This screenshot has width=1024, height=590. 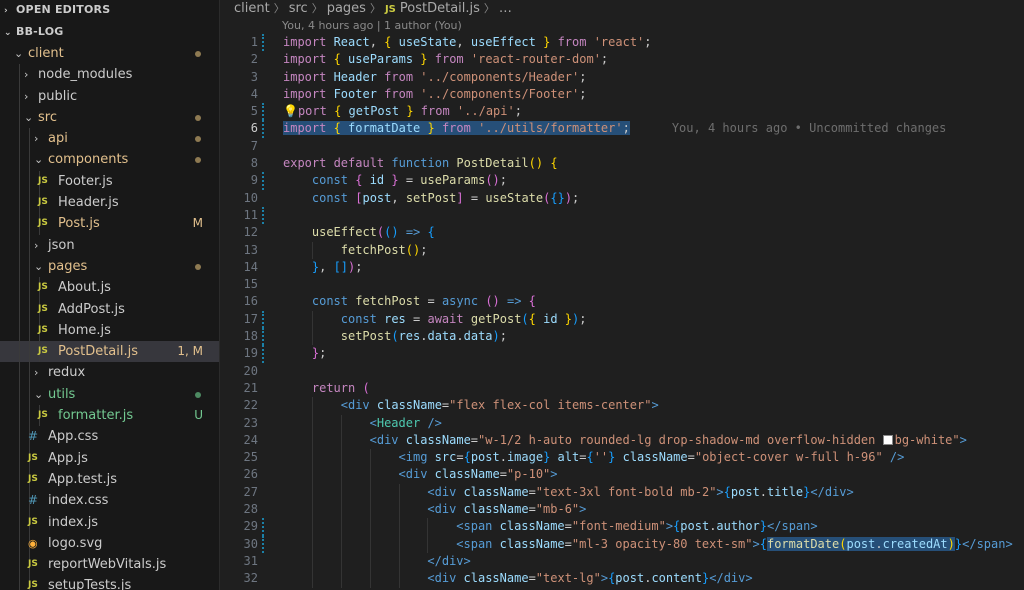 I want to click on tree-folder-client: ⌄ client, so click(x=109, y=53).